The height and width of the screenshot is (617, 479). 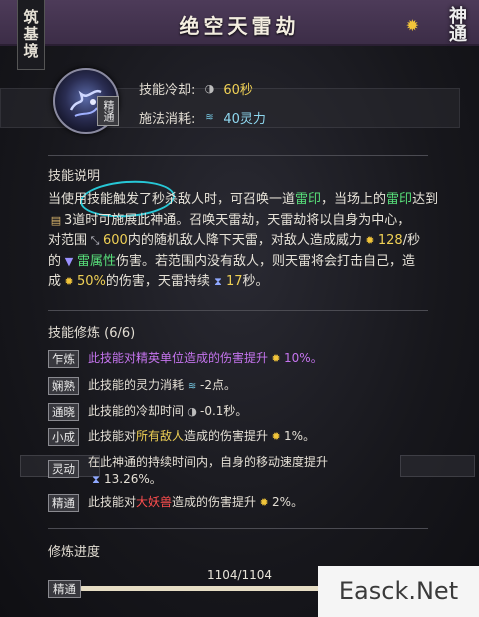 What do you see at coordinates (63, 359) in the screenshot?
I see `refine-tag: 乍炼` at bounding box center [63, 359].